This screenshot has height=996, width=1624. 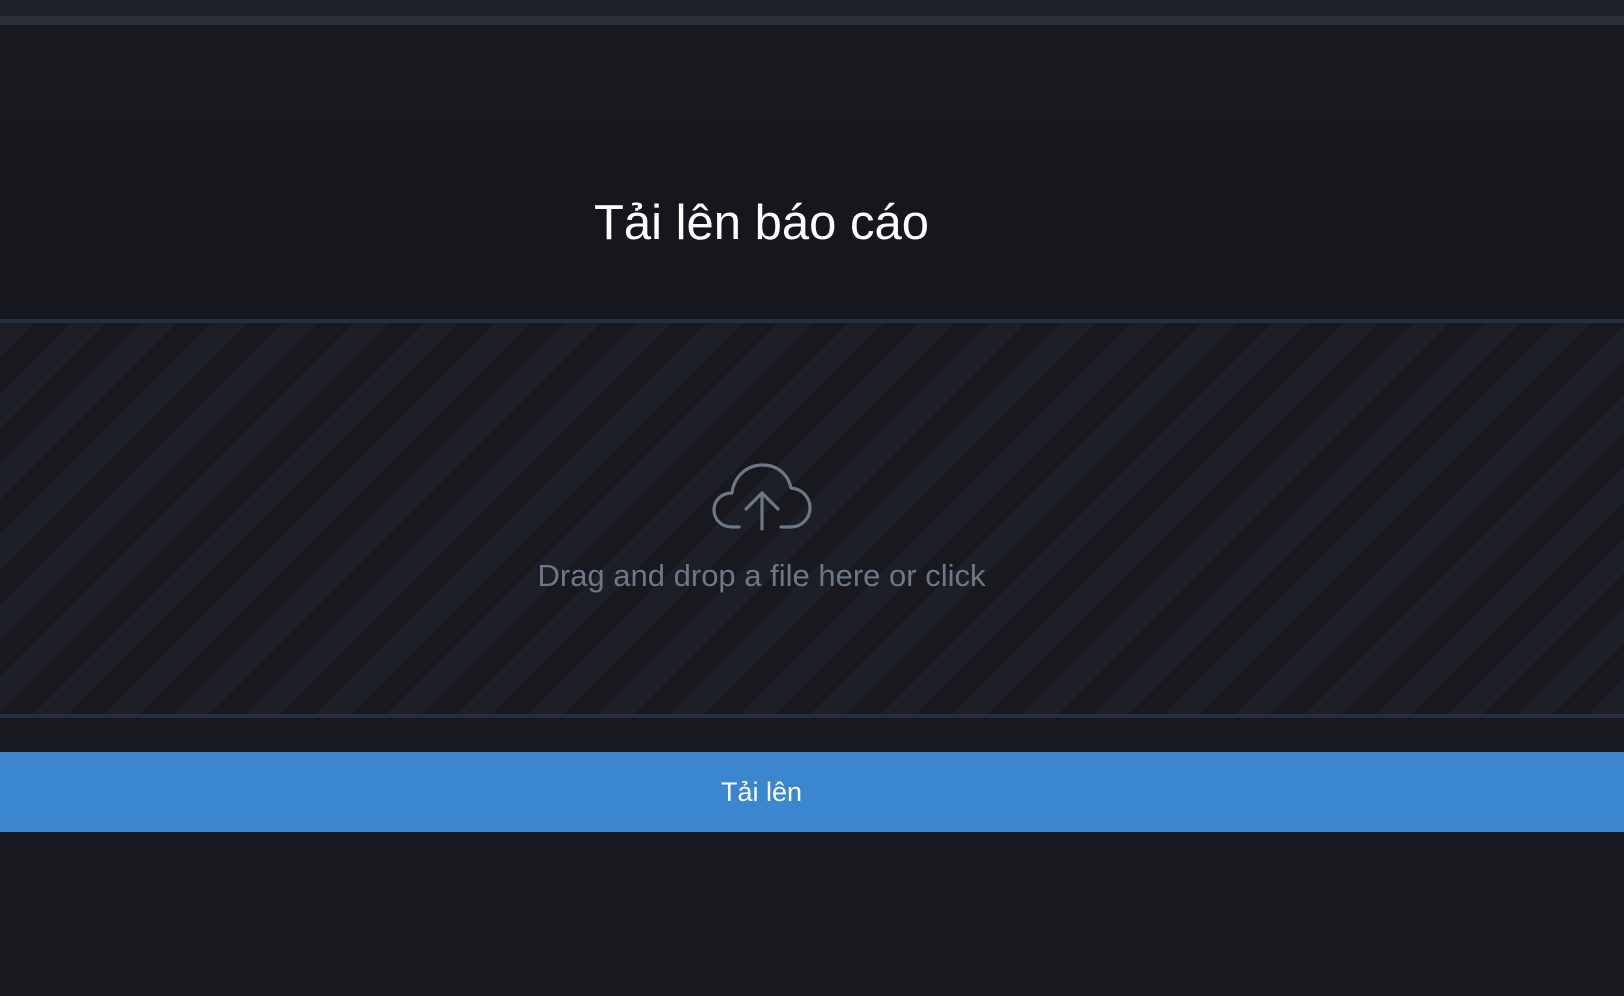 I want to click on cloud-upload-icon, so click(x=762, y=497).